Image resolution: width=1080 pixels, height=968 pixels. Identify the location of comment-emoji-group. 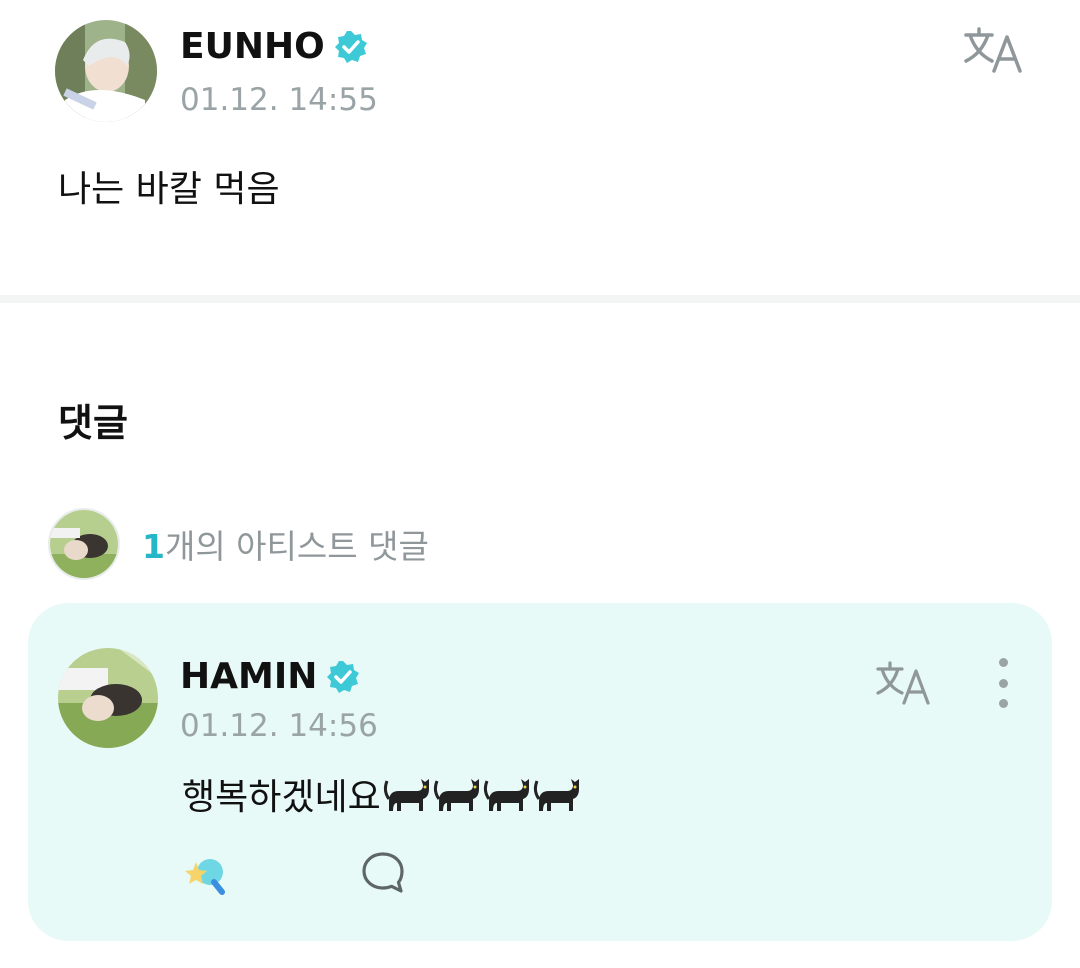
(483, 794).